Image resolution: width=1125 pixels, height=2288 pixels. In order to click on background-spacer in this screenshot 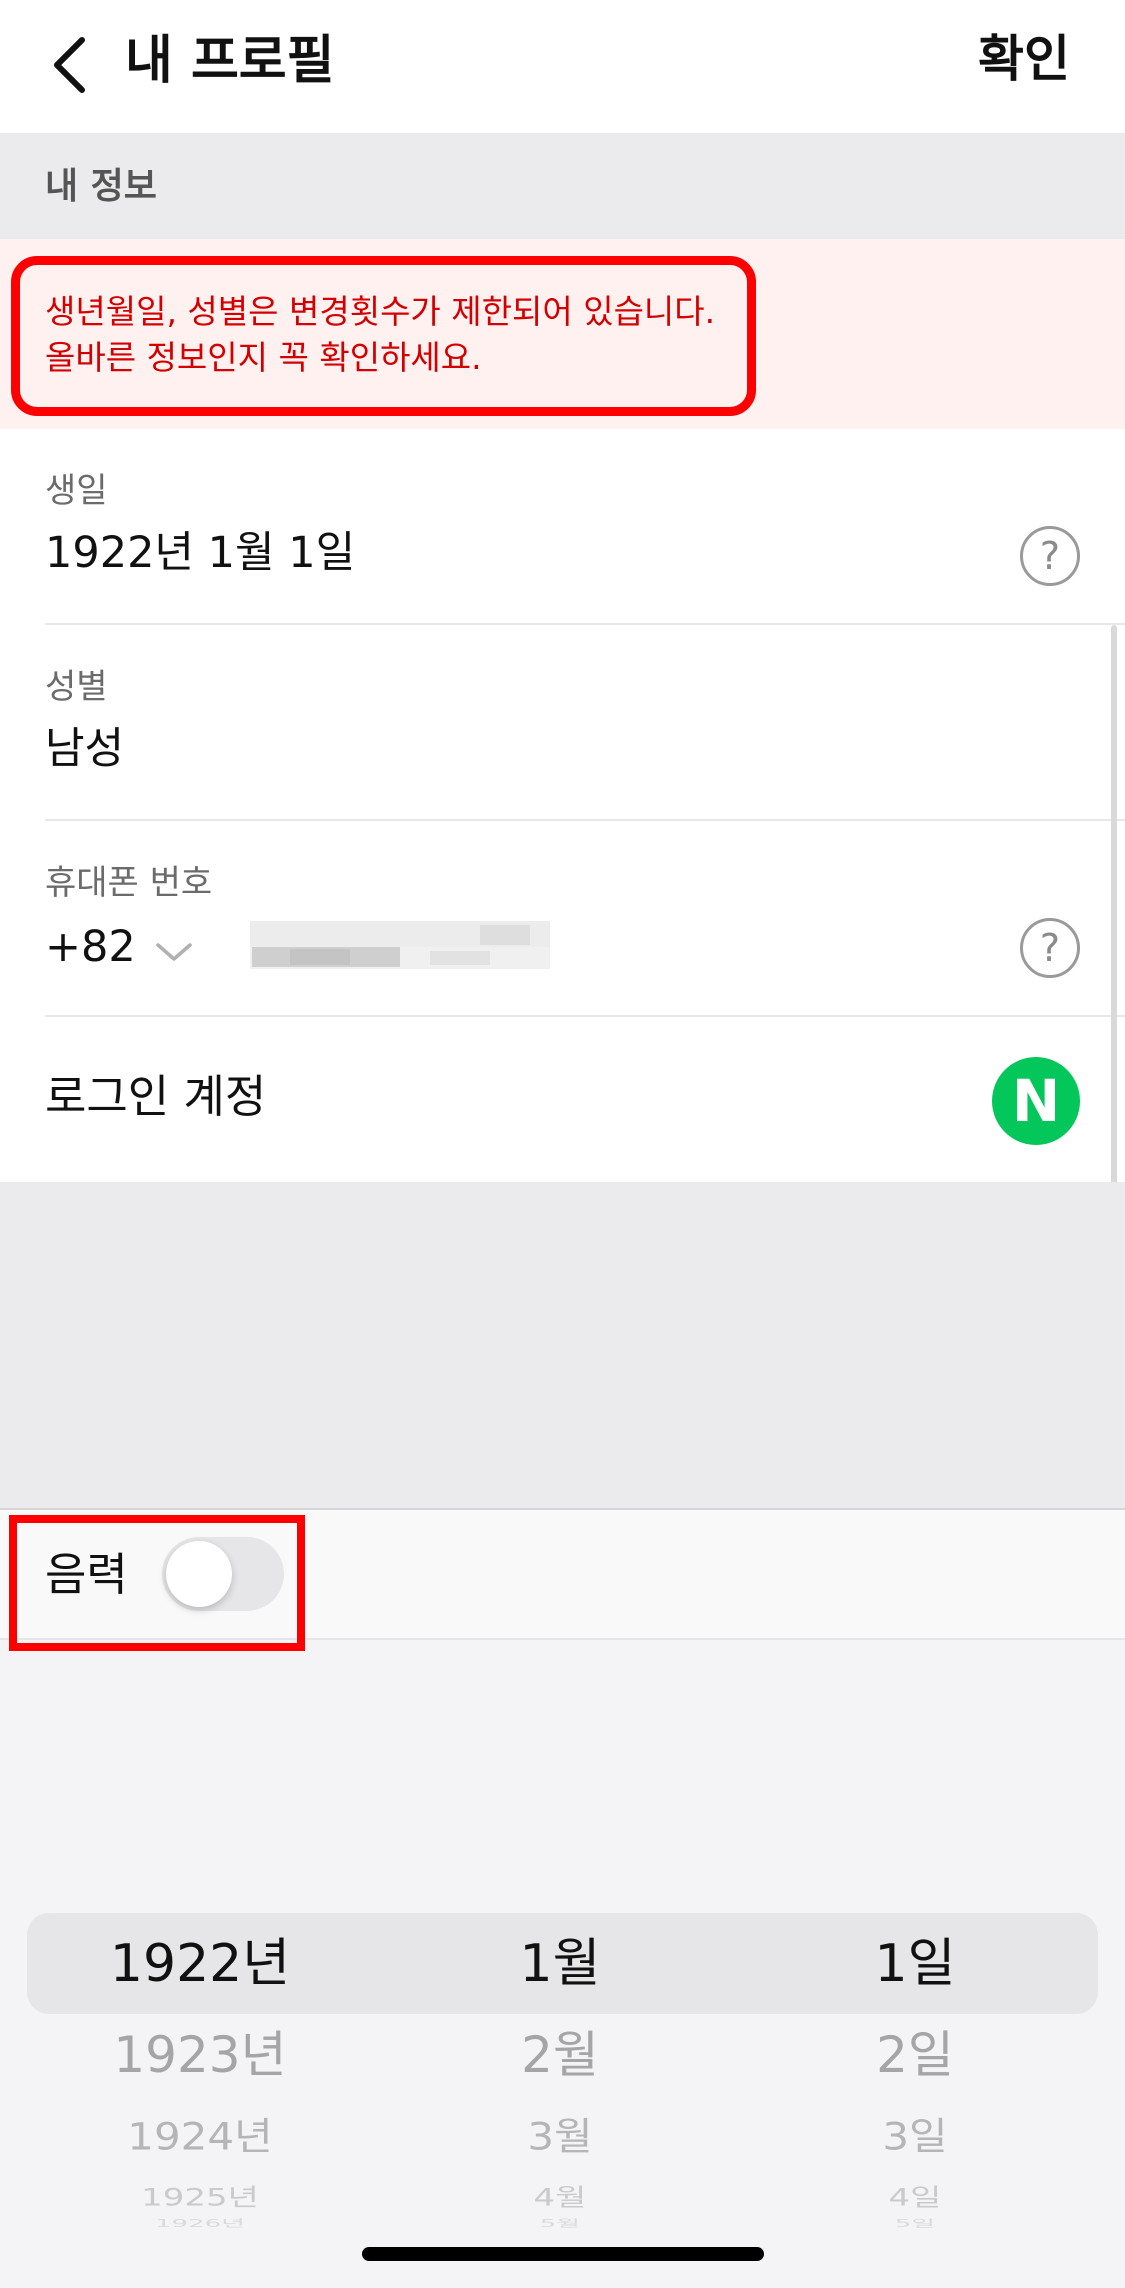, I will do `click(562, 1345)`.